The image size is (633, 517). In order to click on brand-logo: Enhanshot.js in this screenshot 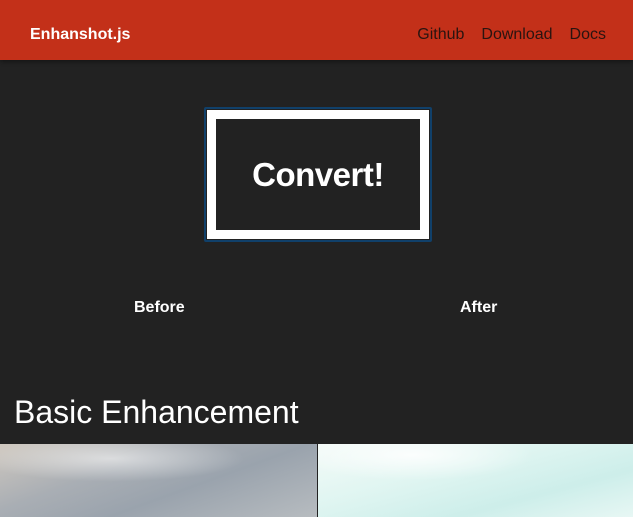, I will do `click(80, 35)`.